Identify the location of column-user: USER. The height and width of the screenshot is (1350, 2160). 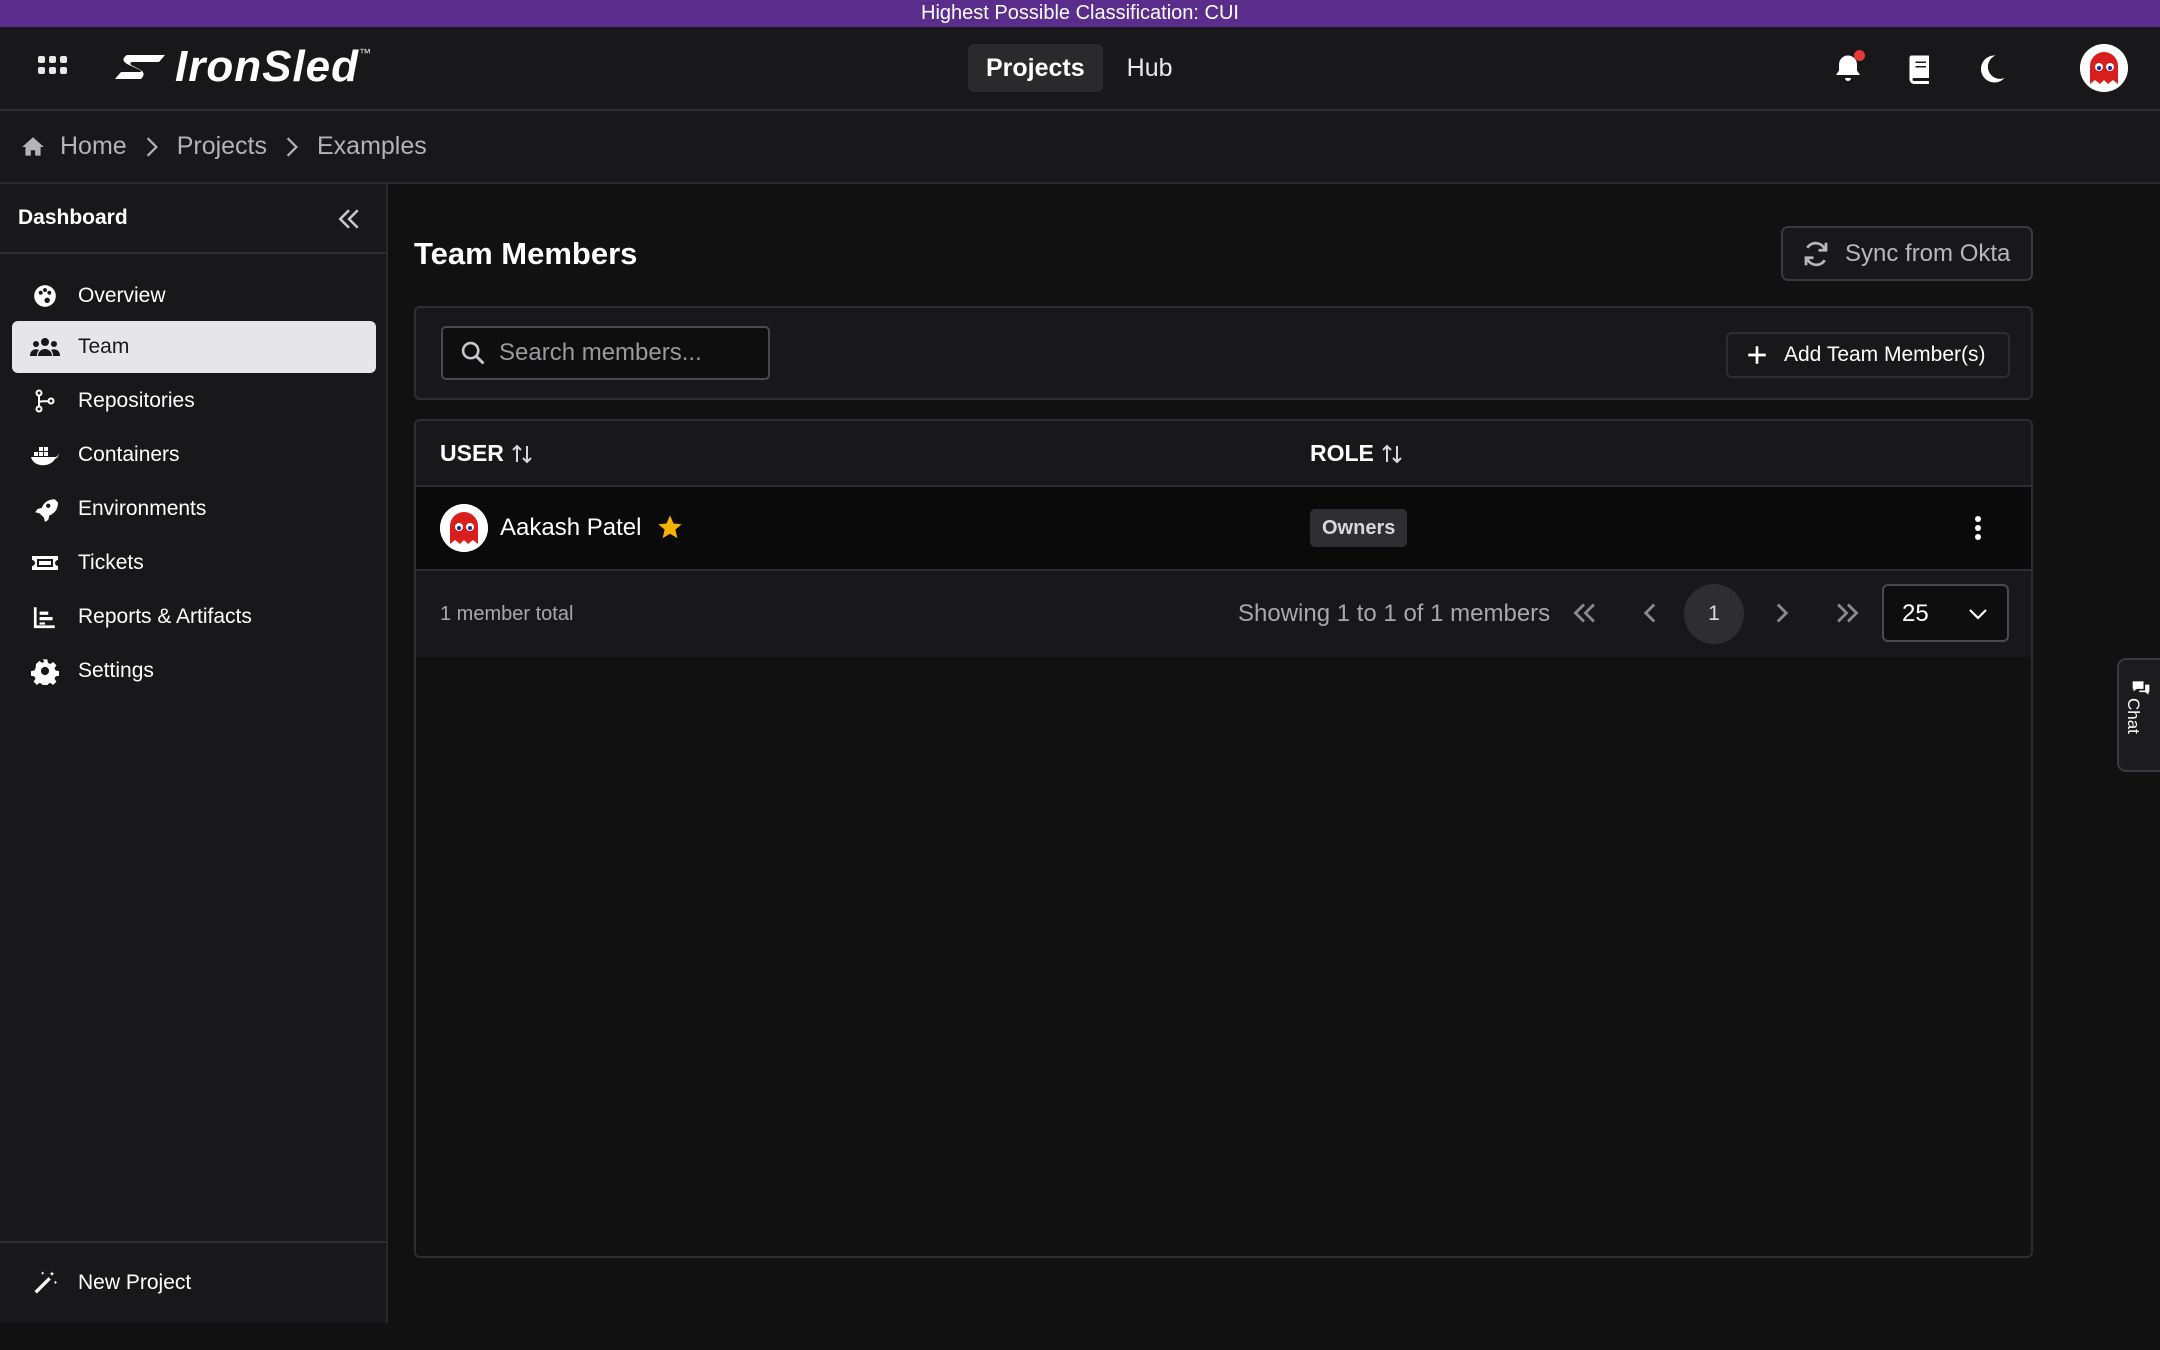
(487, 453).